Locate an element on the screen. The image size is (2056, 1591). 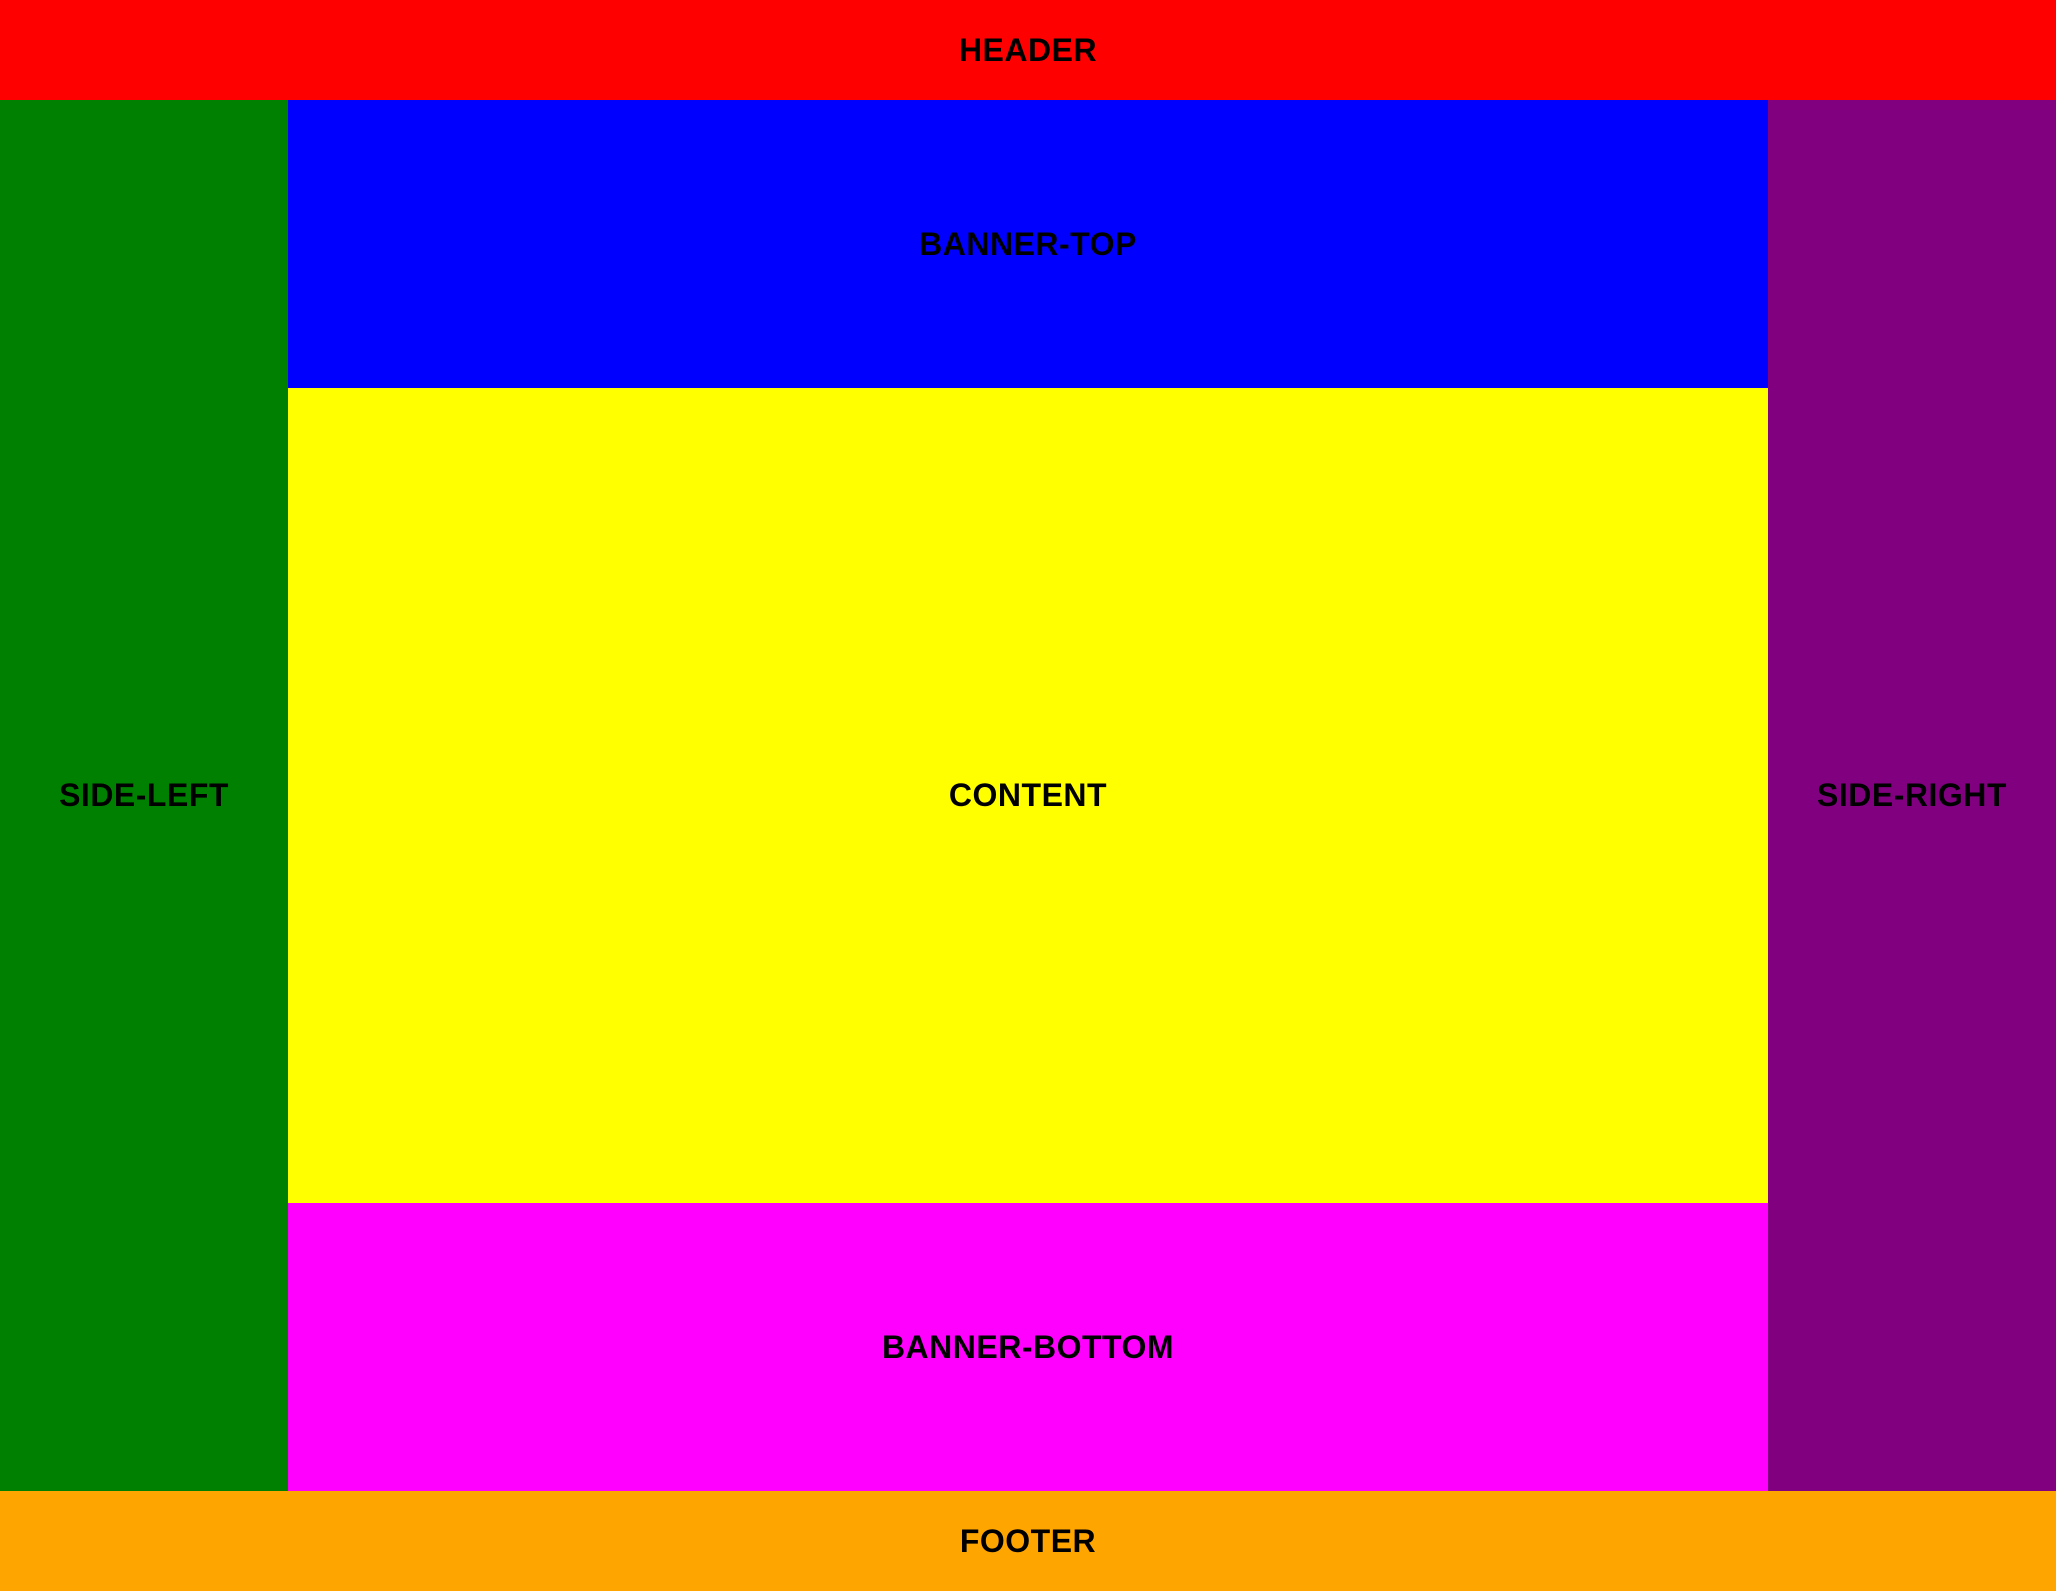
side-left-label: SIDE-LEFT is located at coordinates (144, 795).